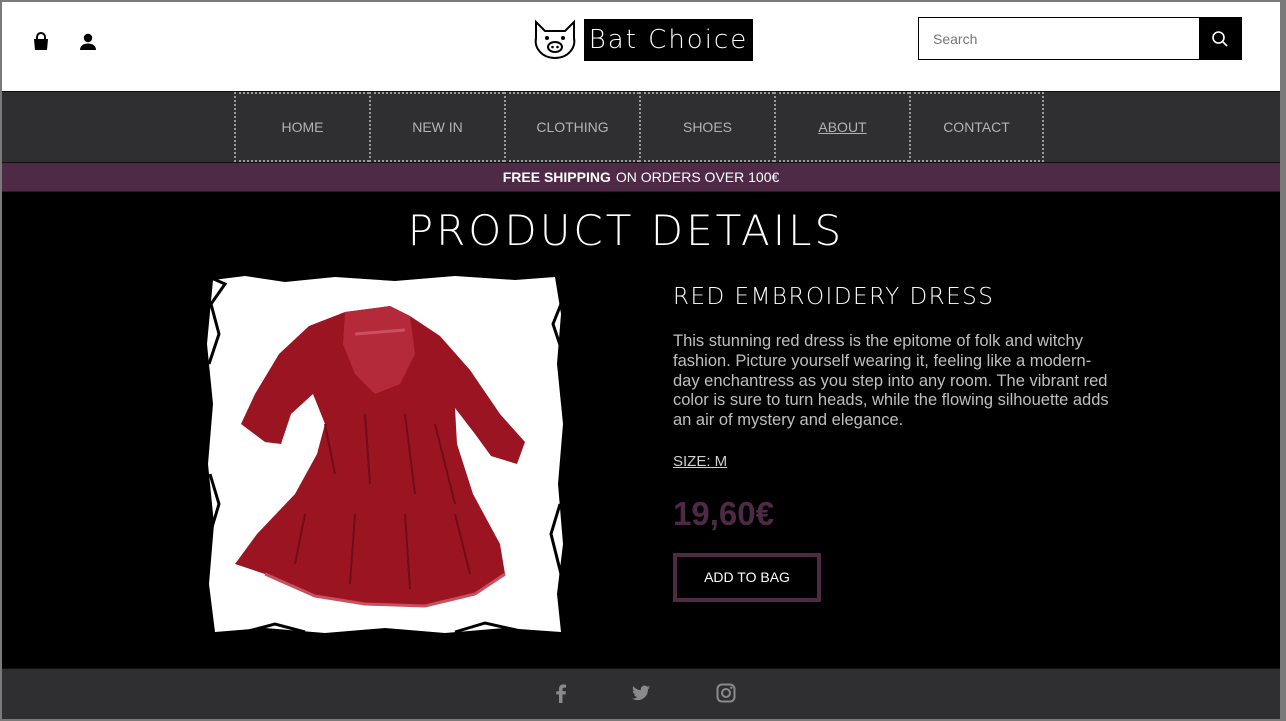  What do you see at coordinates (706, 127) in the screenshot?
I see `nav-item-shoes: SHOES` at bounding box center [706, 127].